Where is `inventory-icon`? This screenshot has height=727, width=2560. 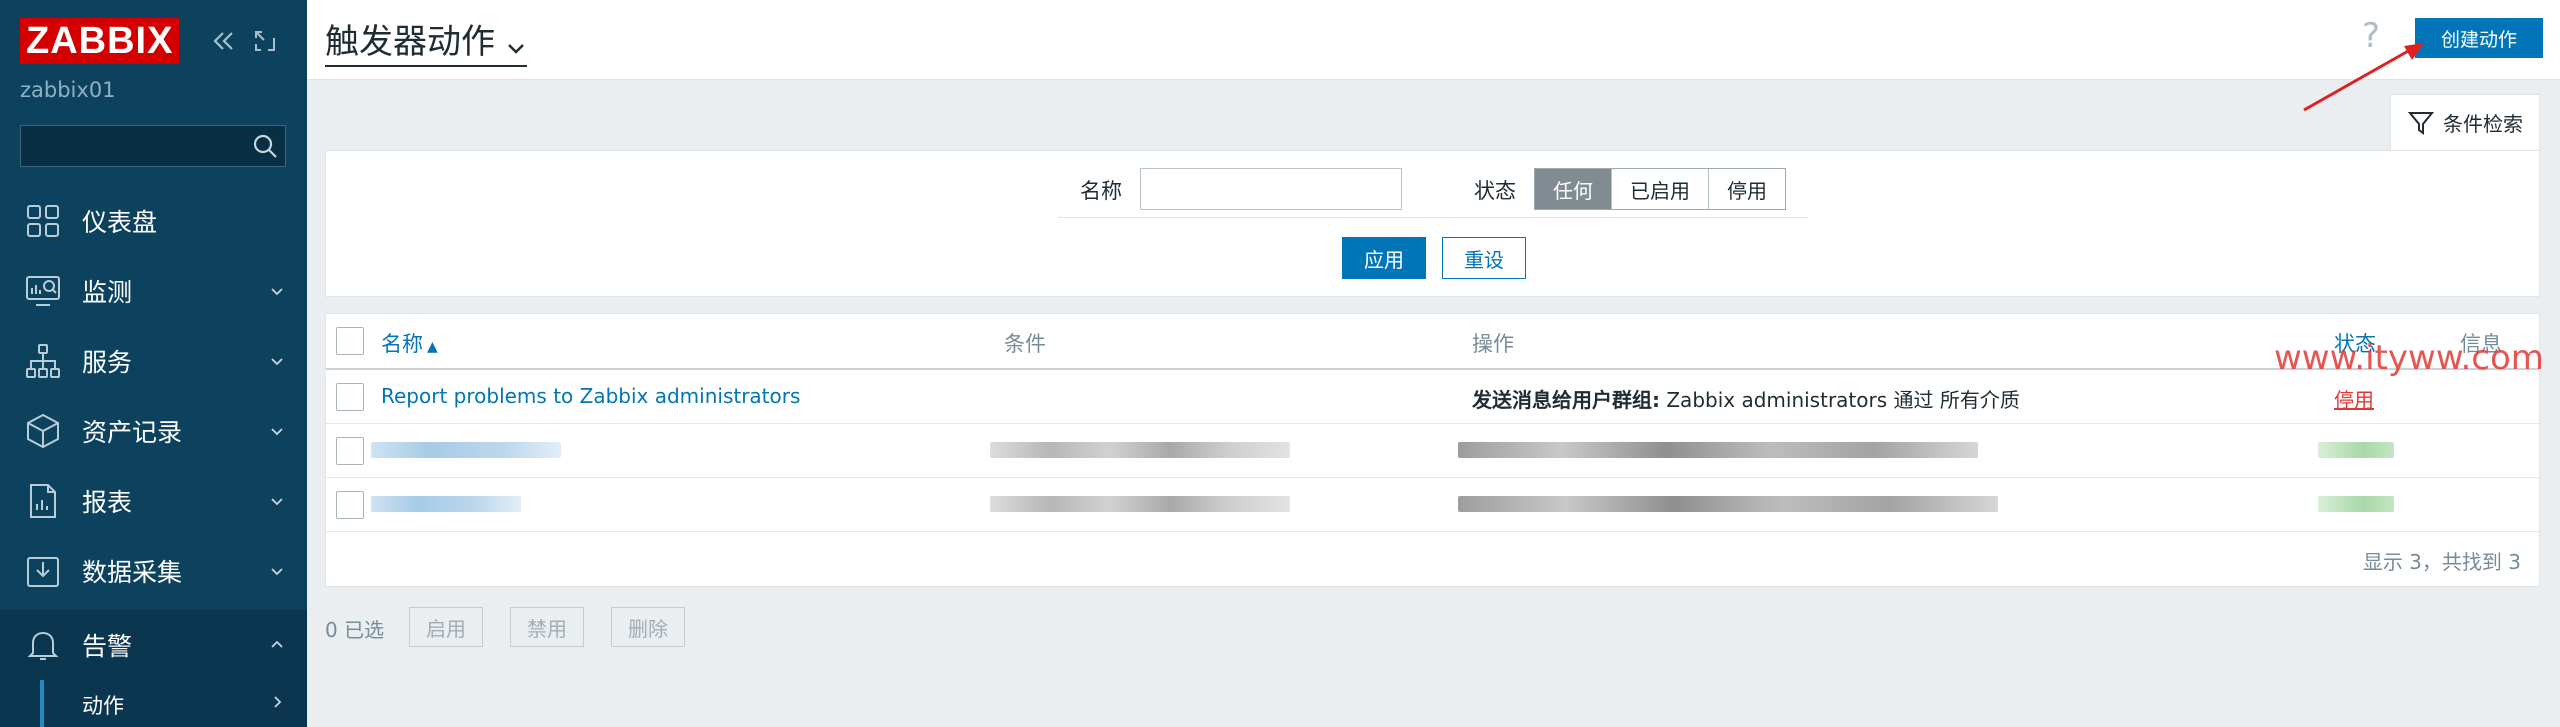 inventory-icon is located at coordinates (43, 431).